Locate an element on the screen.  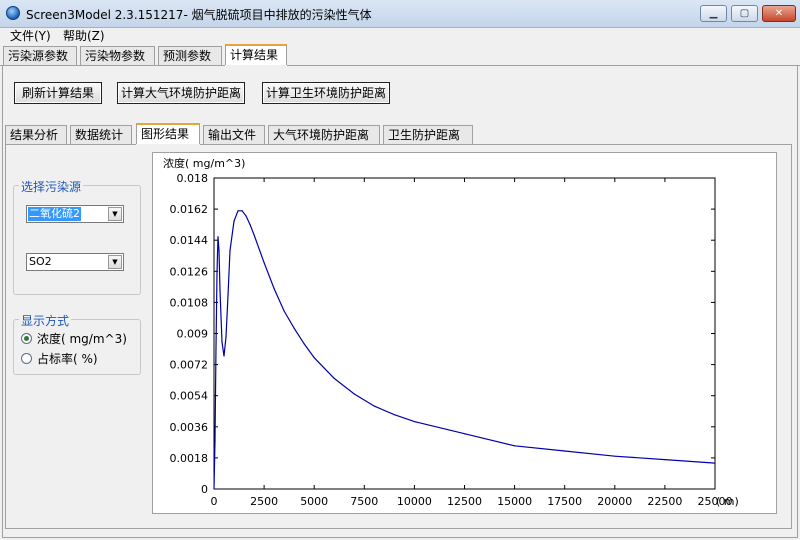
x-tick-label: 17500 is located at coordinates (564, 501).